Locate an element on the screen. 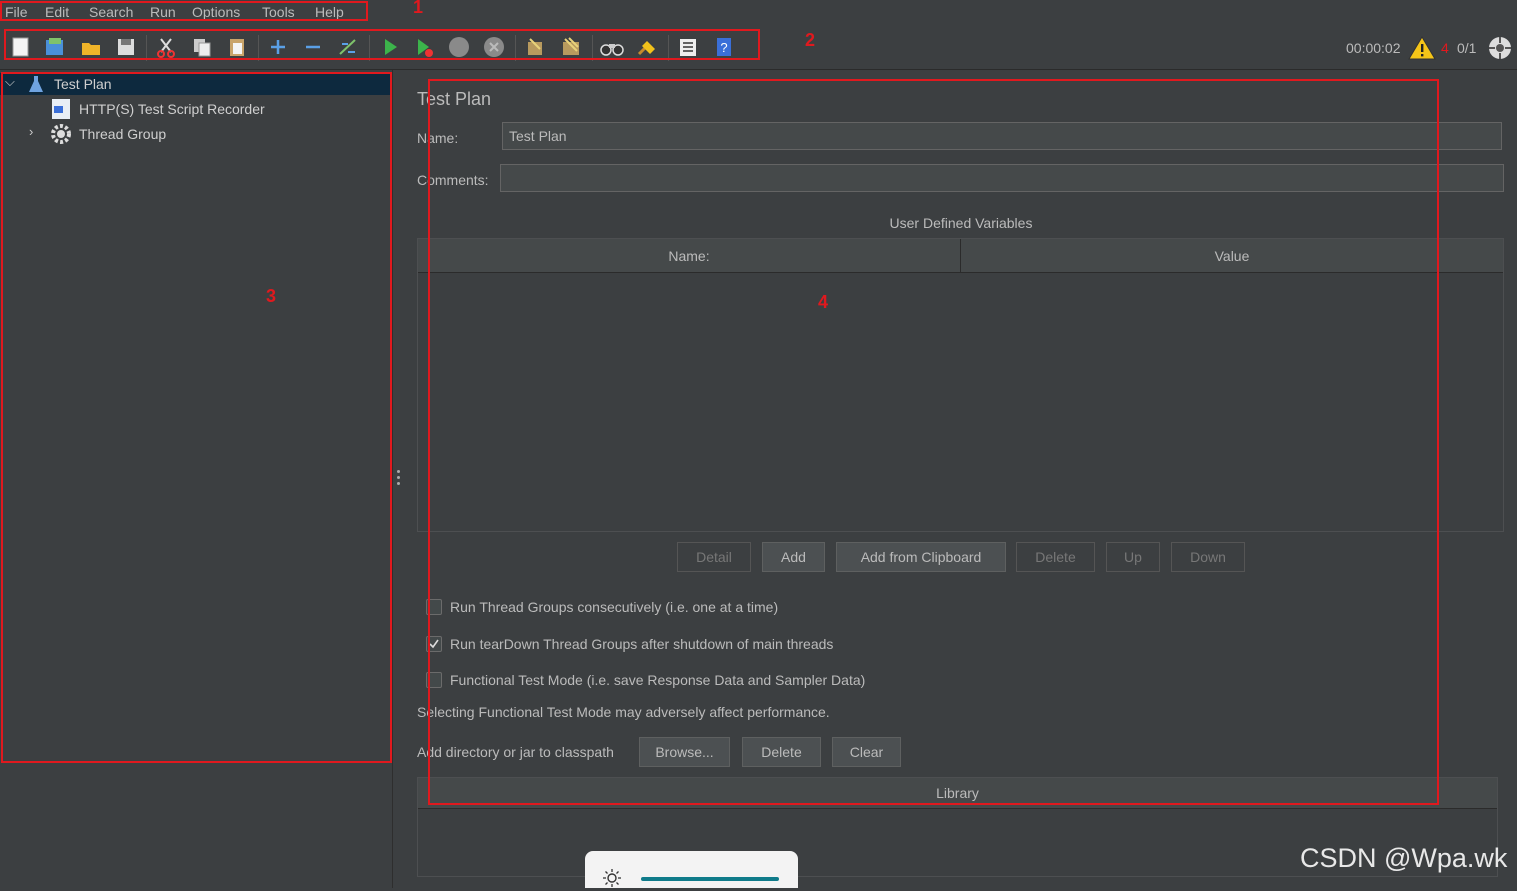 The height and width of the screenshot is (891, 1517). active-threads: 0/1 is located at coordinates (1467, 48).